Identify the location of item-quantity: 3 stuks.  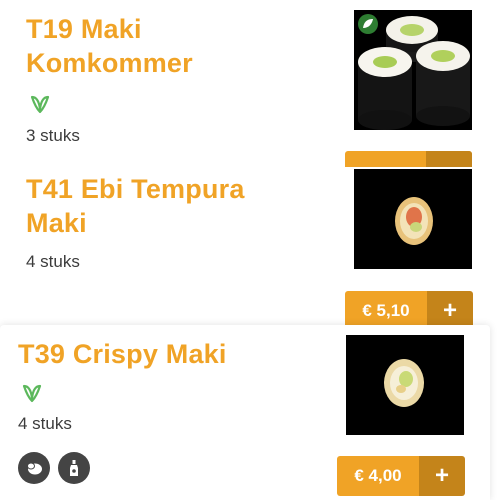
(53, 135).